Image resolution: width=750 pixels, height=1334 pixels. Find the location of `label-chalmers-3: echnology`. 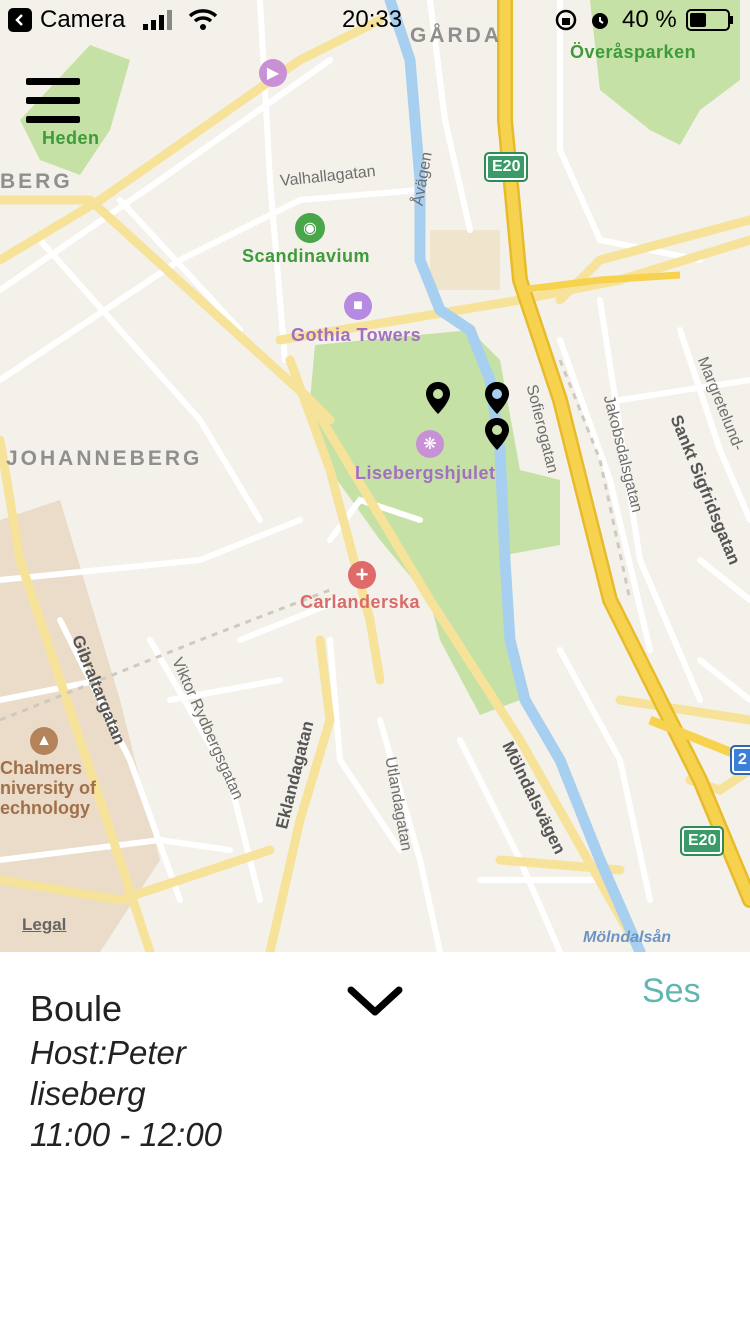

label-chalmers-3: echnology is located at coordinates (45, 808).